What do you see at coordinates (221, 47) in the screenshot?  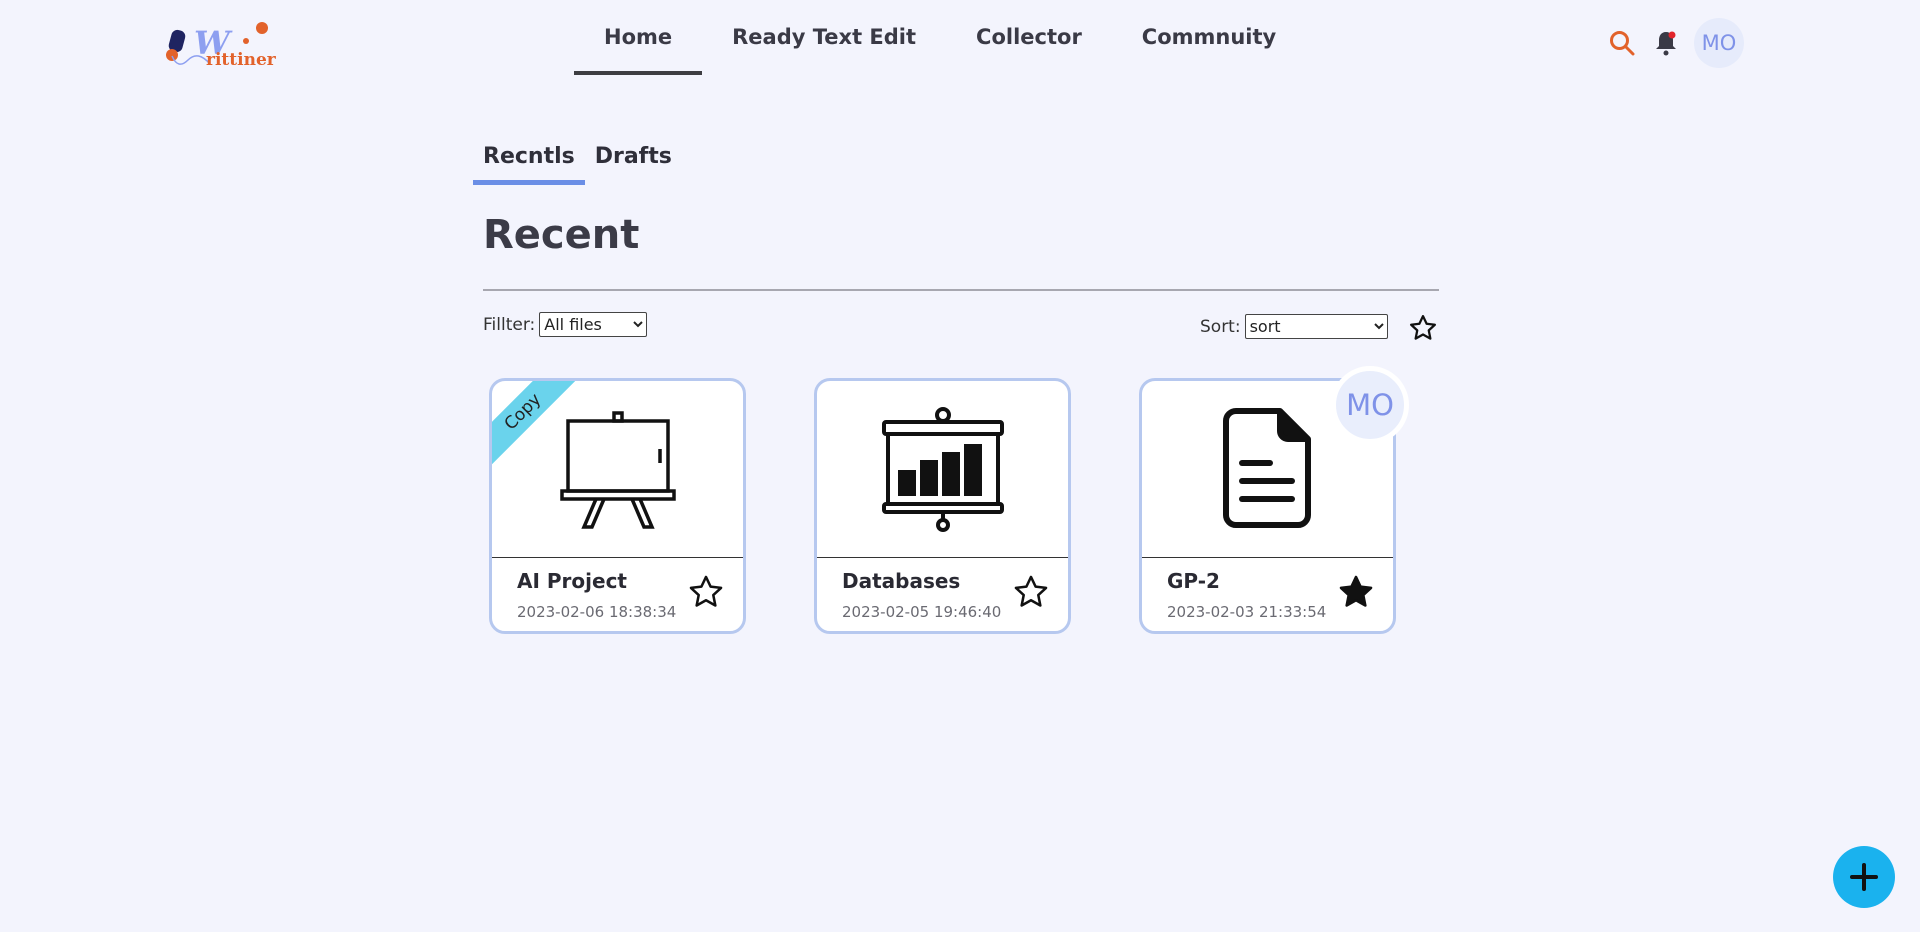 I see `app-logo: W rittiner` at bounding box center [221, 47].